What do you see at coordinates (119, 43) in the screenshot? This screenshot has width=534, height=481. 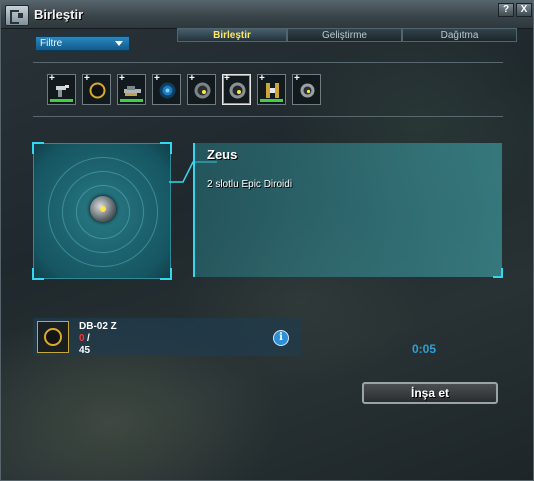 I see `chevron-down-icon` at bounding box center [119, 43].